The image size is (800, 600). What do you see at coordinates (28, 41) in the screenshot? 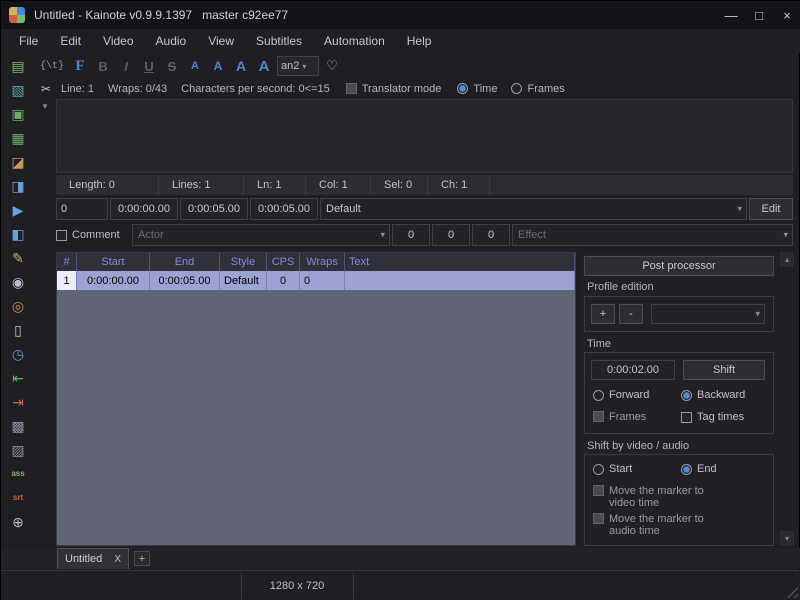
I see `menu-file: File` at bounding box center [28, 41].